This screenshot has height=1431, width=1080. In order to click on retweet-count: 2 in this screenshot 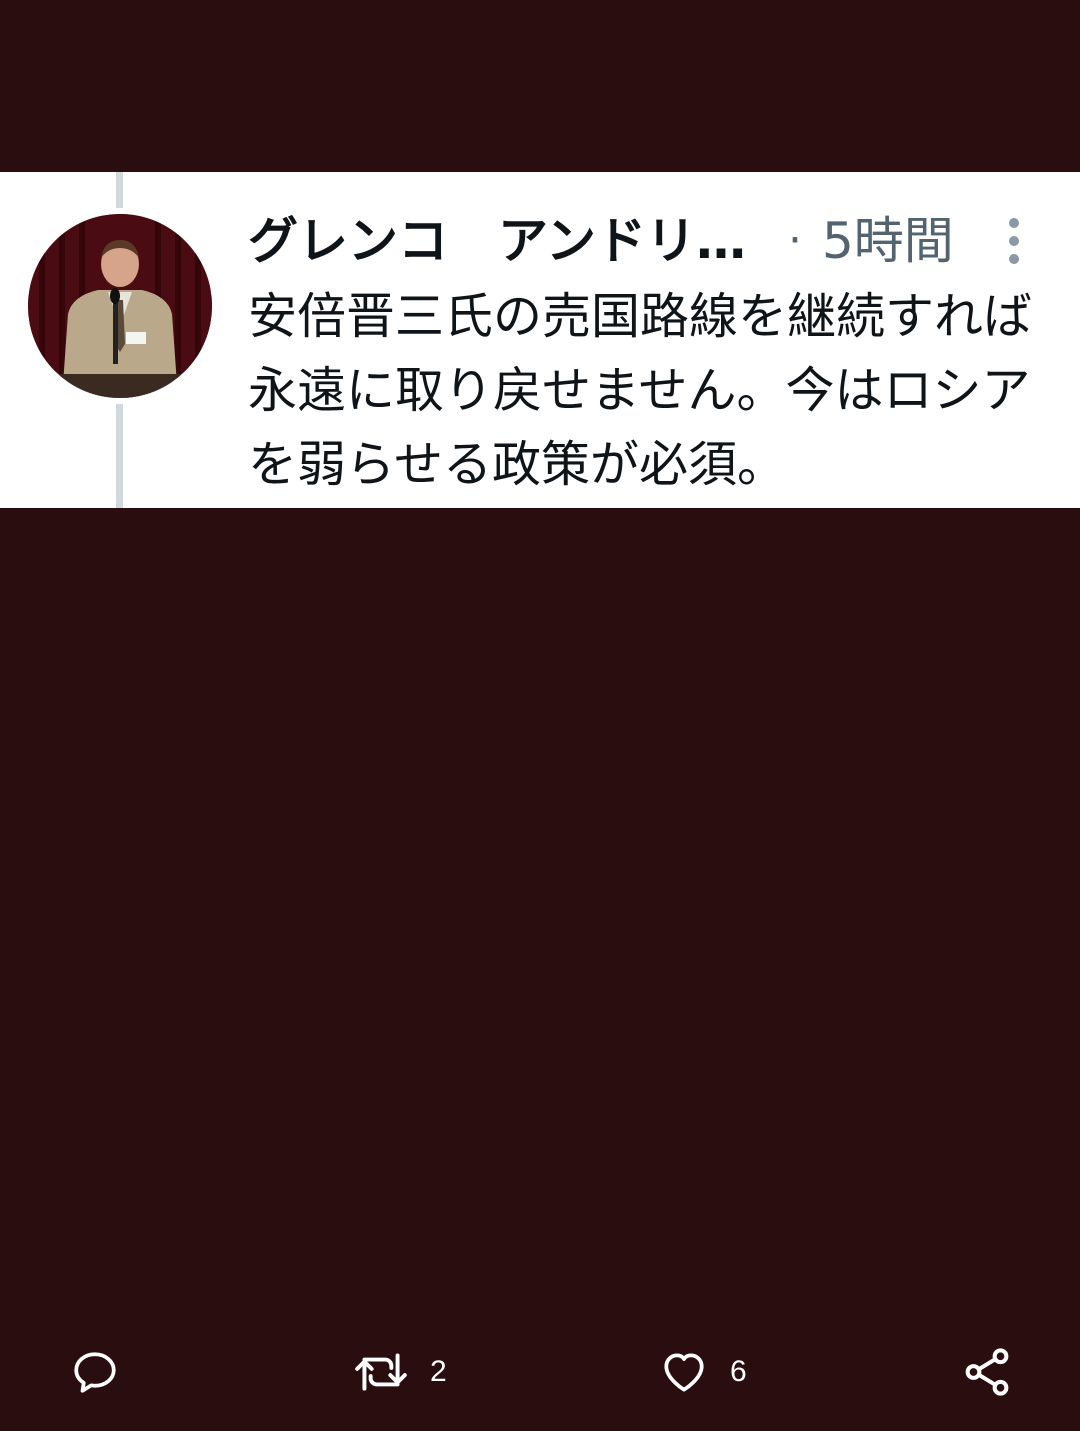, I will do `click(438, 1371)`.